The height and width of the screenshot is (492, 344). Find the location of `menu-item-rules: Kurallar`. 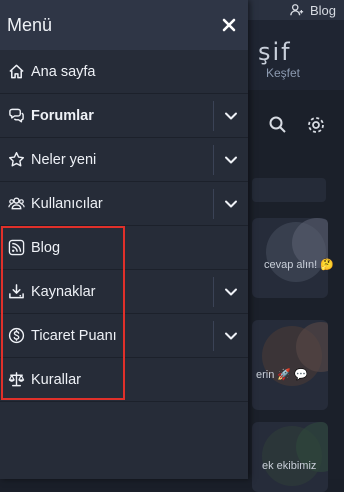

menu-item-rules: Kurallar is located at coordinates (124, 380).